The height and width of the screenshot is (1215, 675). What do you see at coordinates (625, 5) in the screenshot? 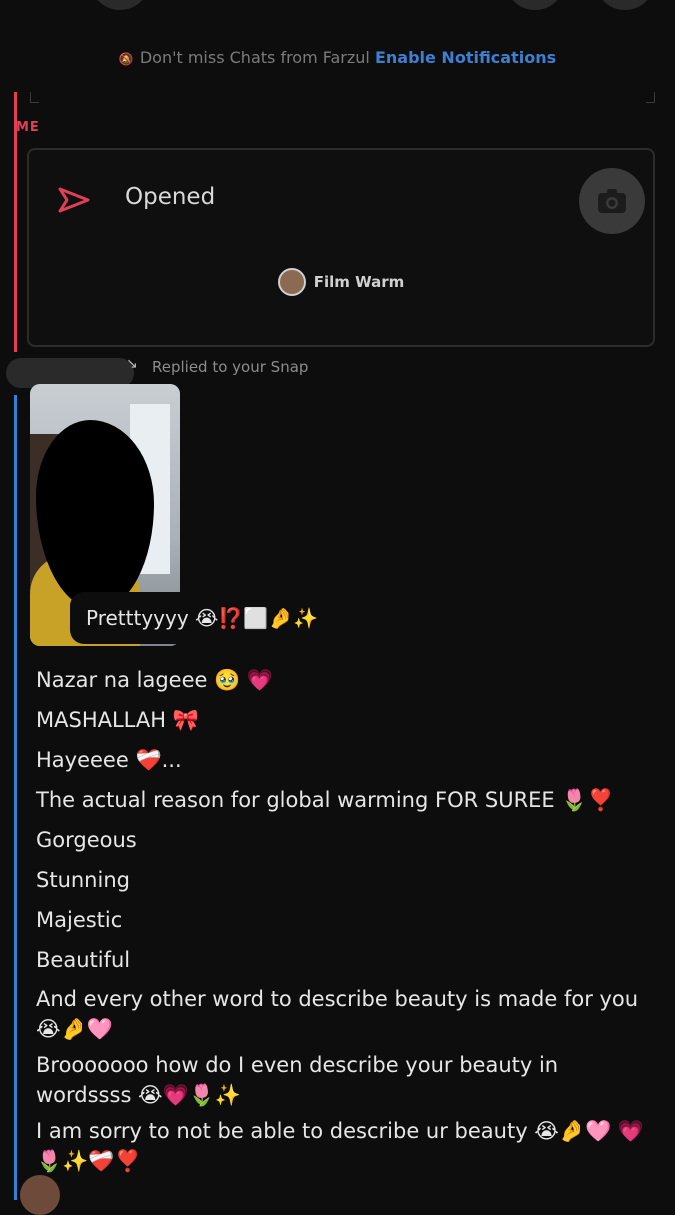
I see `header-video-button-partial` at bounding box center [625, 5].